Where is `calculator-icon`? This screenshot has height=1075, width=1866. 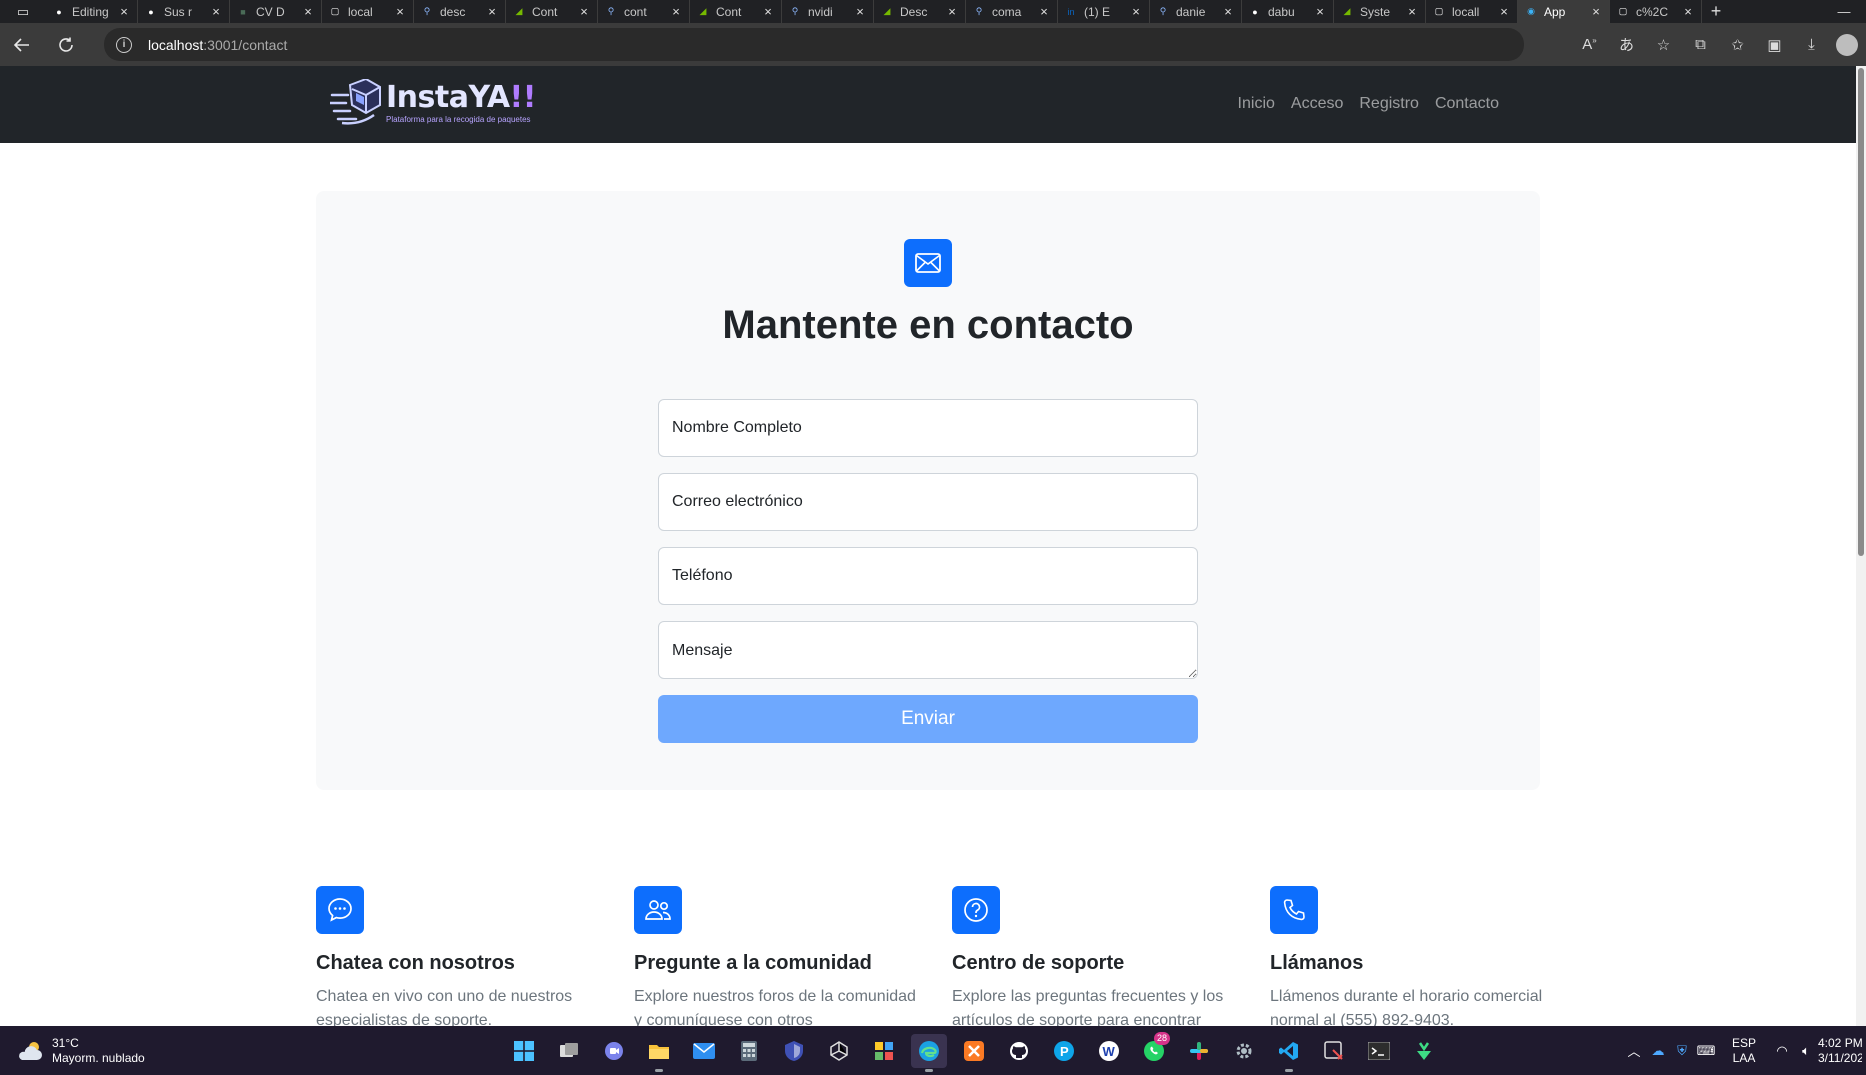
calculator-icon is located at coordinates (749, 1051).